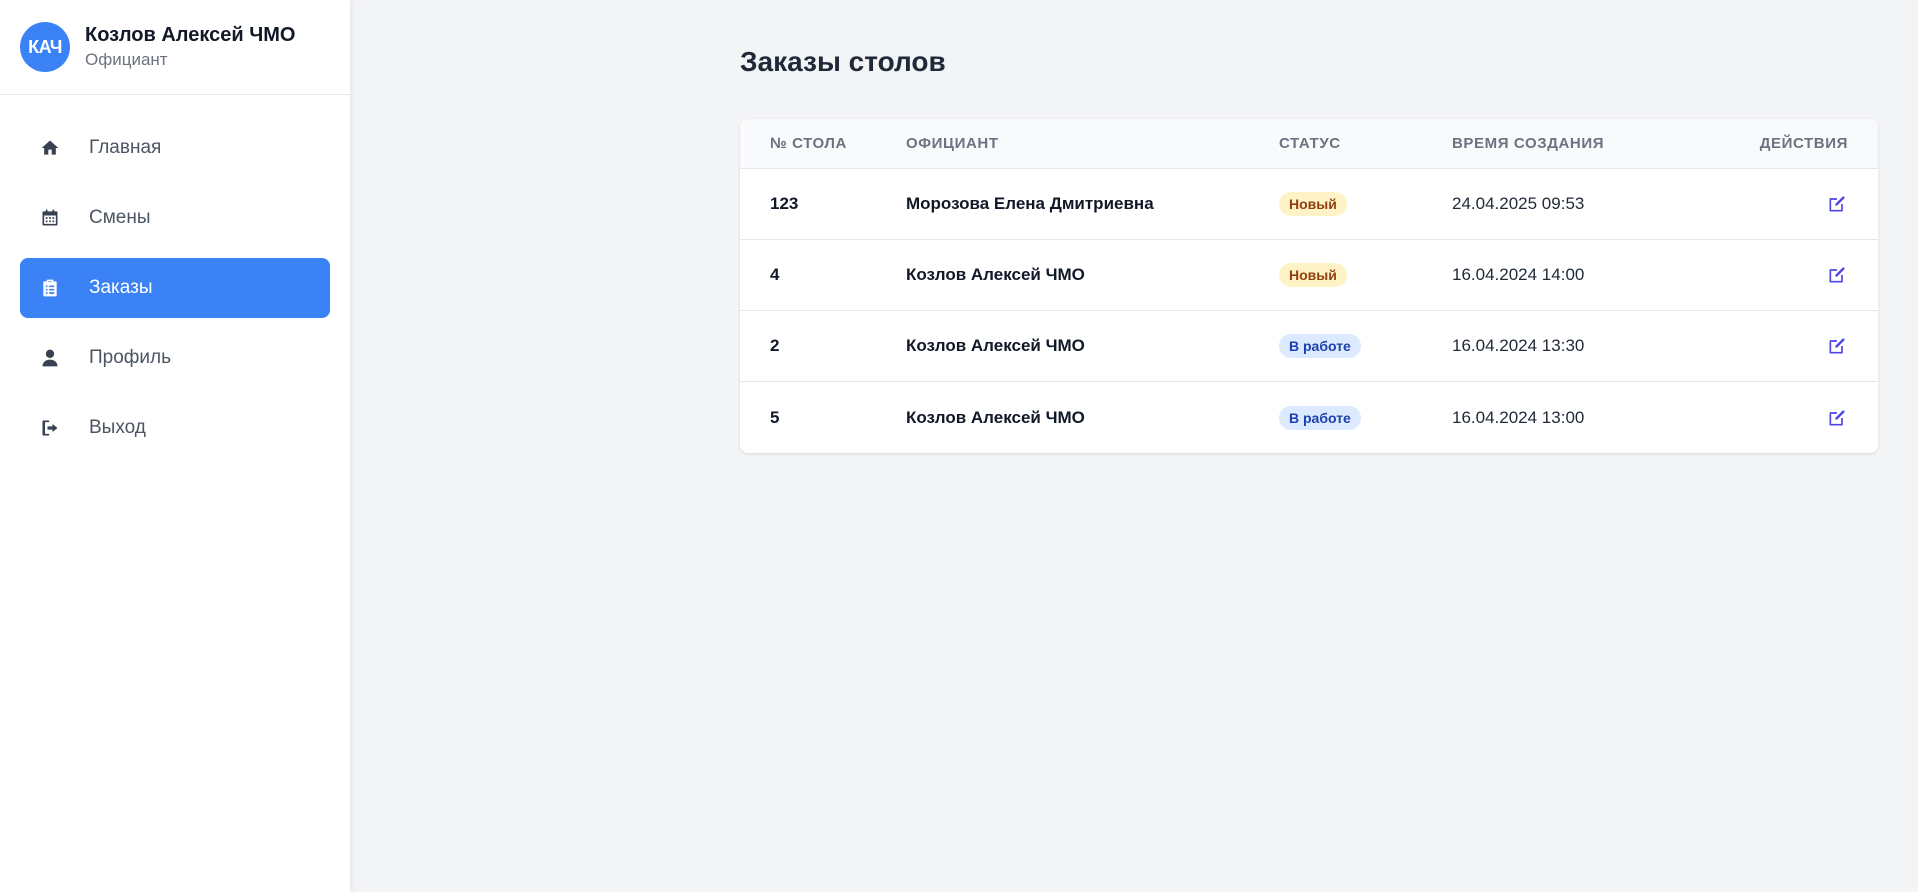  What do you see at coordinates (117, 427) in the screenshot?
I see `sidebar-item-label: Выход` at bounding box center [117, 427].